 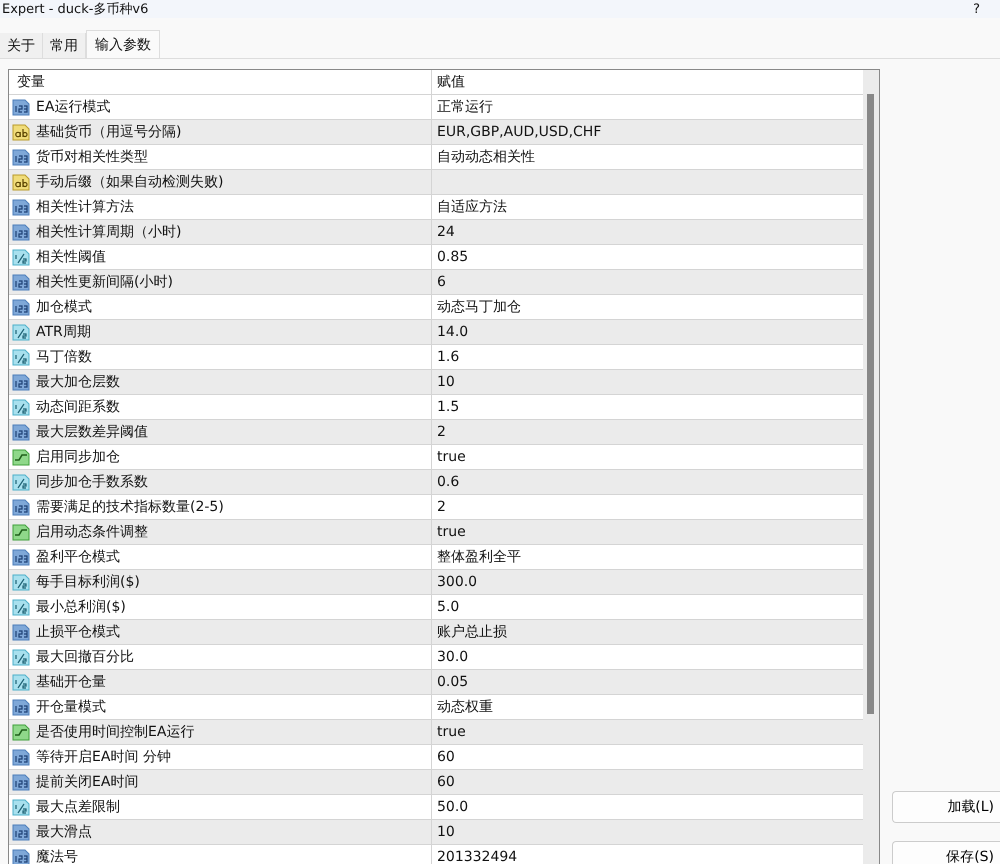 What do you see at coordinates (63, 332) in the screenshot?
I see `parameter-name: ATR周期` at bounding box center [63, 332].